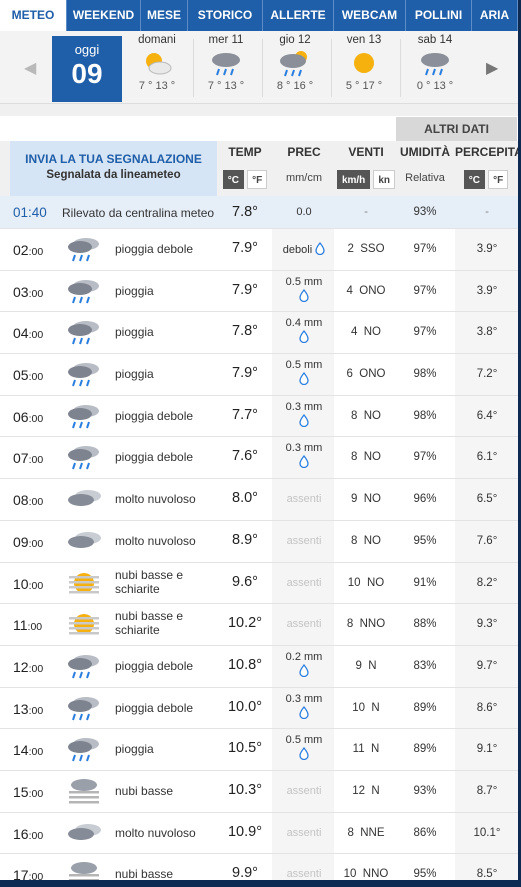 The image size is (521, 887). What do you see at coordinates (425, 415) in the screenshot?
I see `row-humidity: 98%` at bounding box center [425, 415].